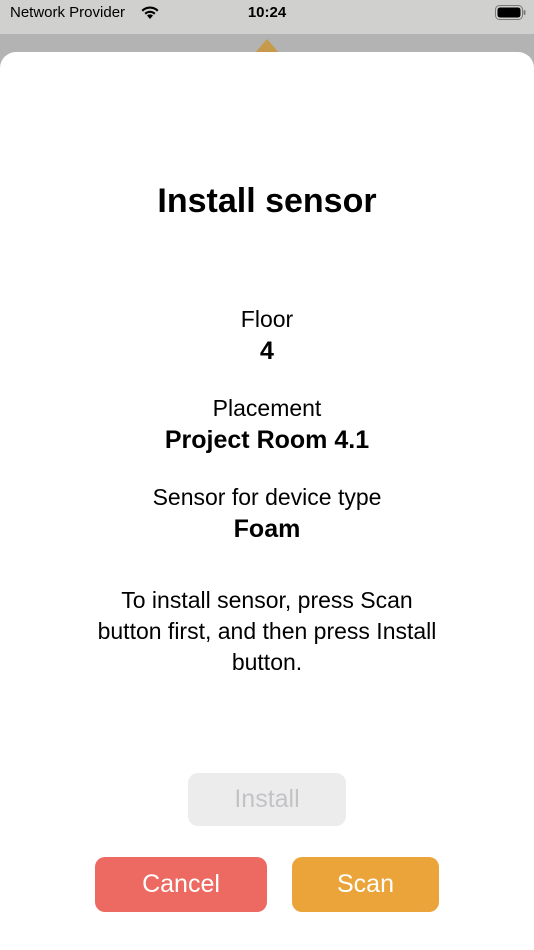 The height and width of the screenshot is (950, 534). What do you see at coordinates (267, 497) in the screenshot?
I see `device-type-label: Sensor for device type` at bounding box center [267, 497].